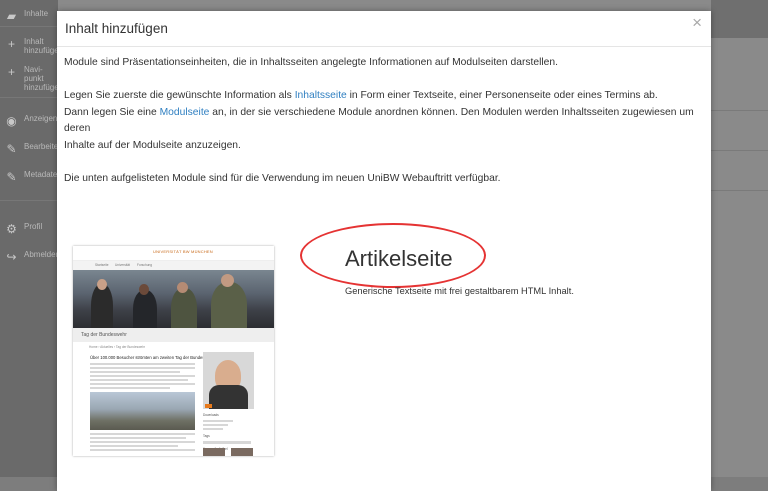 The width and height of the screenshot is (768, 491). Describe the element at coordinates (31, 45) in the screenshot. I see `sidebar-item-inhalt-hinzufuegen: + Inhalt hinzufügen` at that location.